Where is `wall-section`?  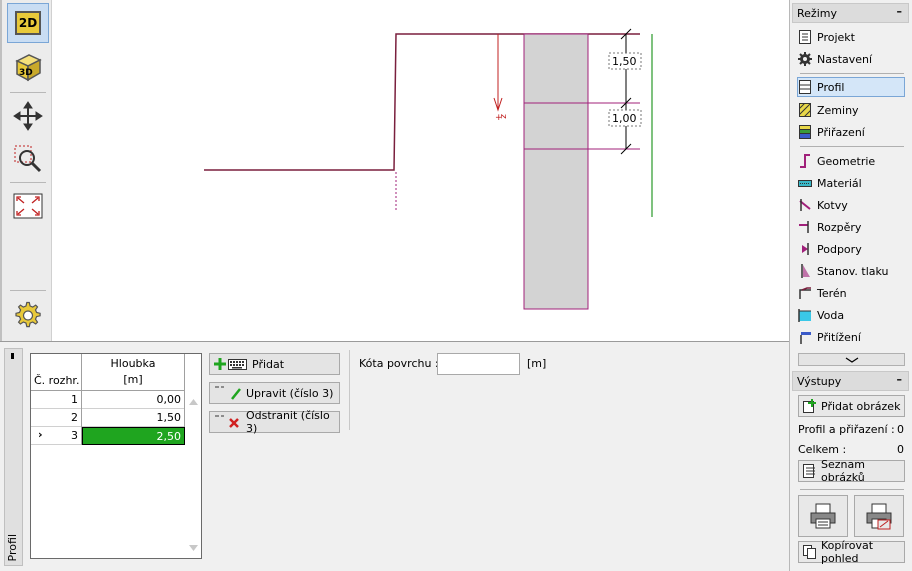 wall-section is located at coordinates (556, 171).